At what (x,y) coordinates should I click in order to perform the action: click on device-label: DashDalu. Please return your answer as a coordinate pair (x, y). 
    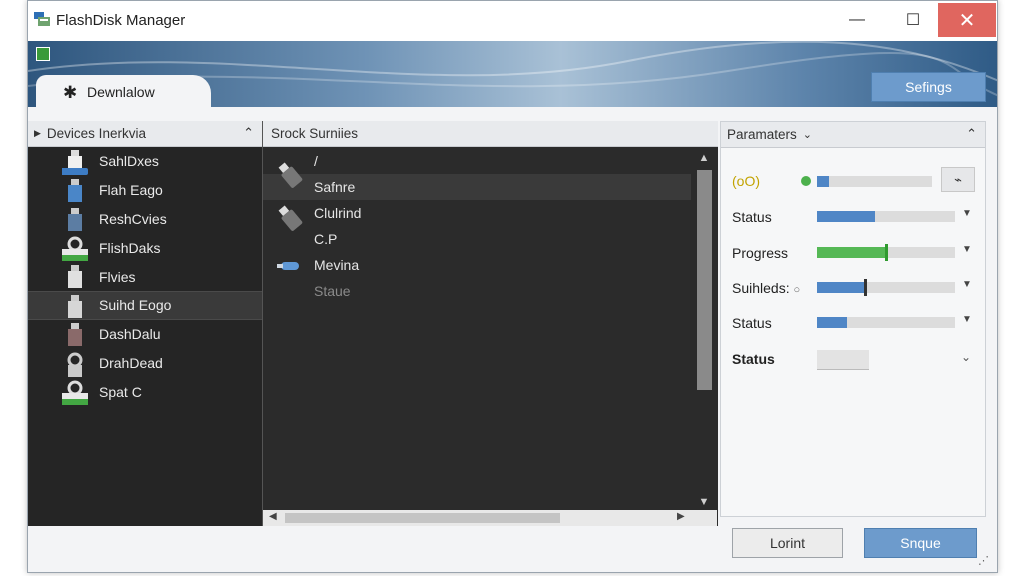
    Looking at the image, I should click on (130, 334).